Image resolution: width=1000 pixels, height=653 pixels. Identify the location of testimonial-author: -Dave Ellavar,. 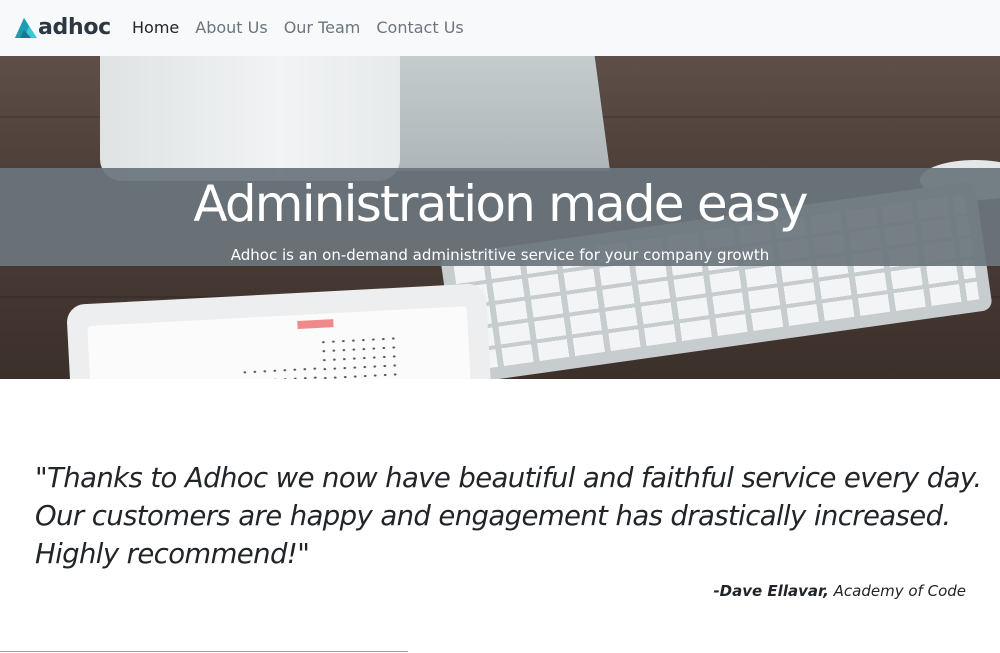
(771, 591).